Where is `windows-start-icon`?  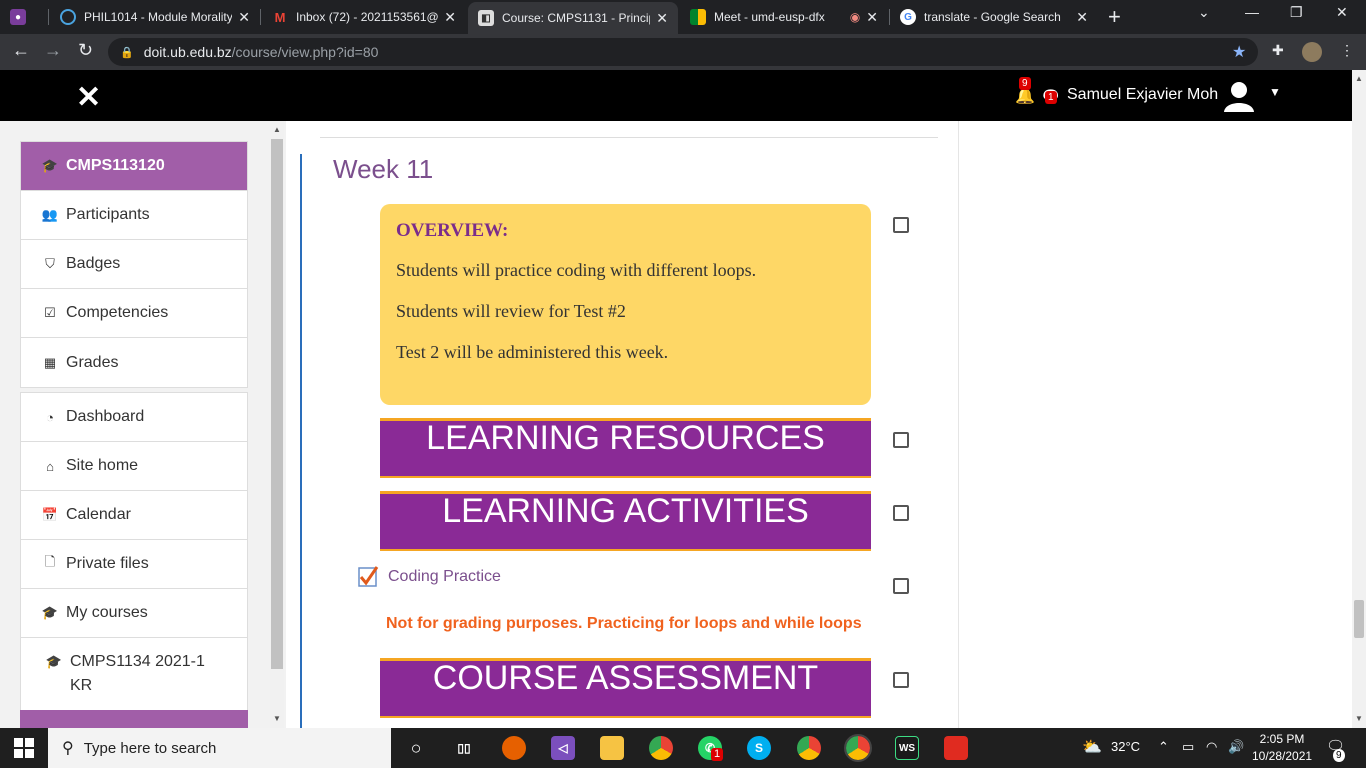 windows-start-icon is located at coordinates (24, 748).